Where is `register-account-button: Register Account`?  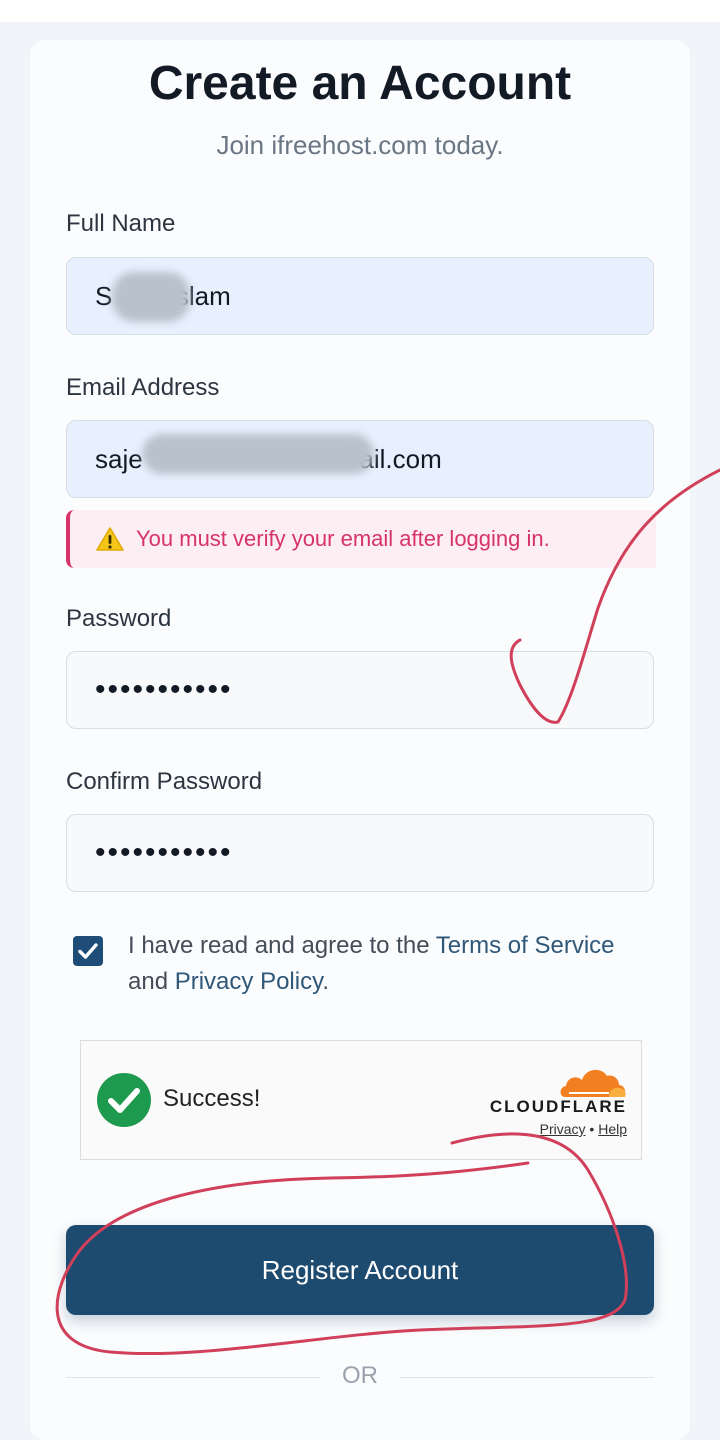 register-account-button: Register Account is located at coordinates (360, 1270).